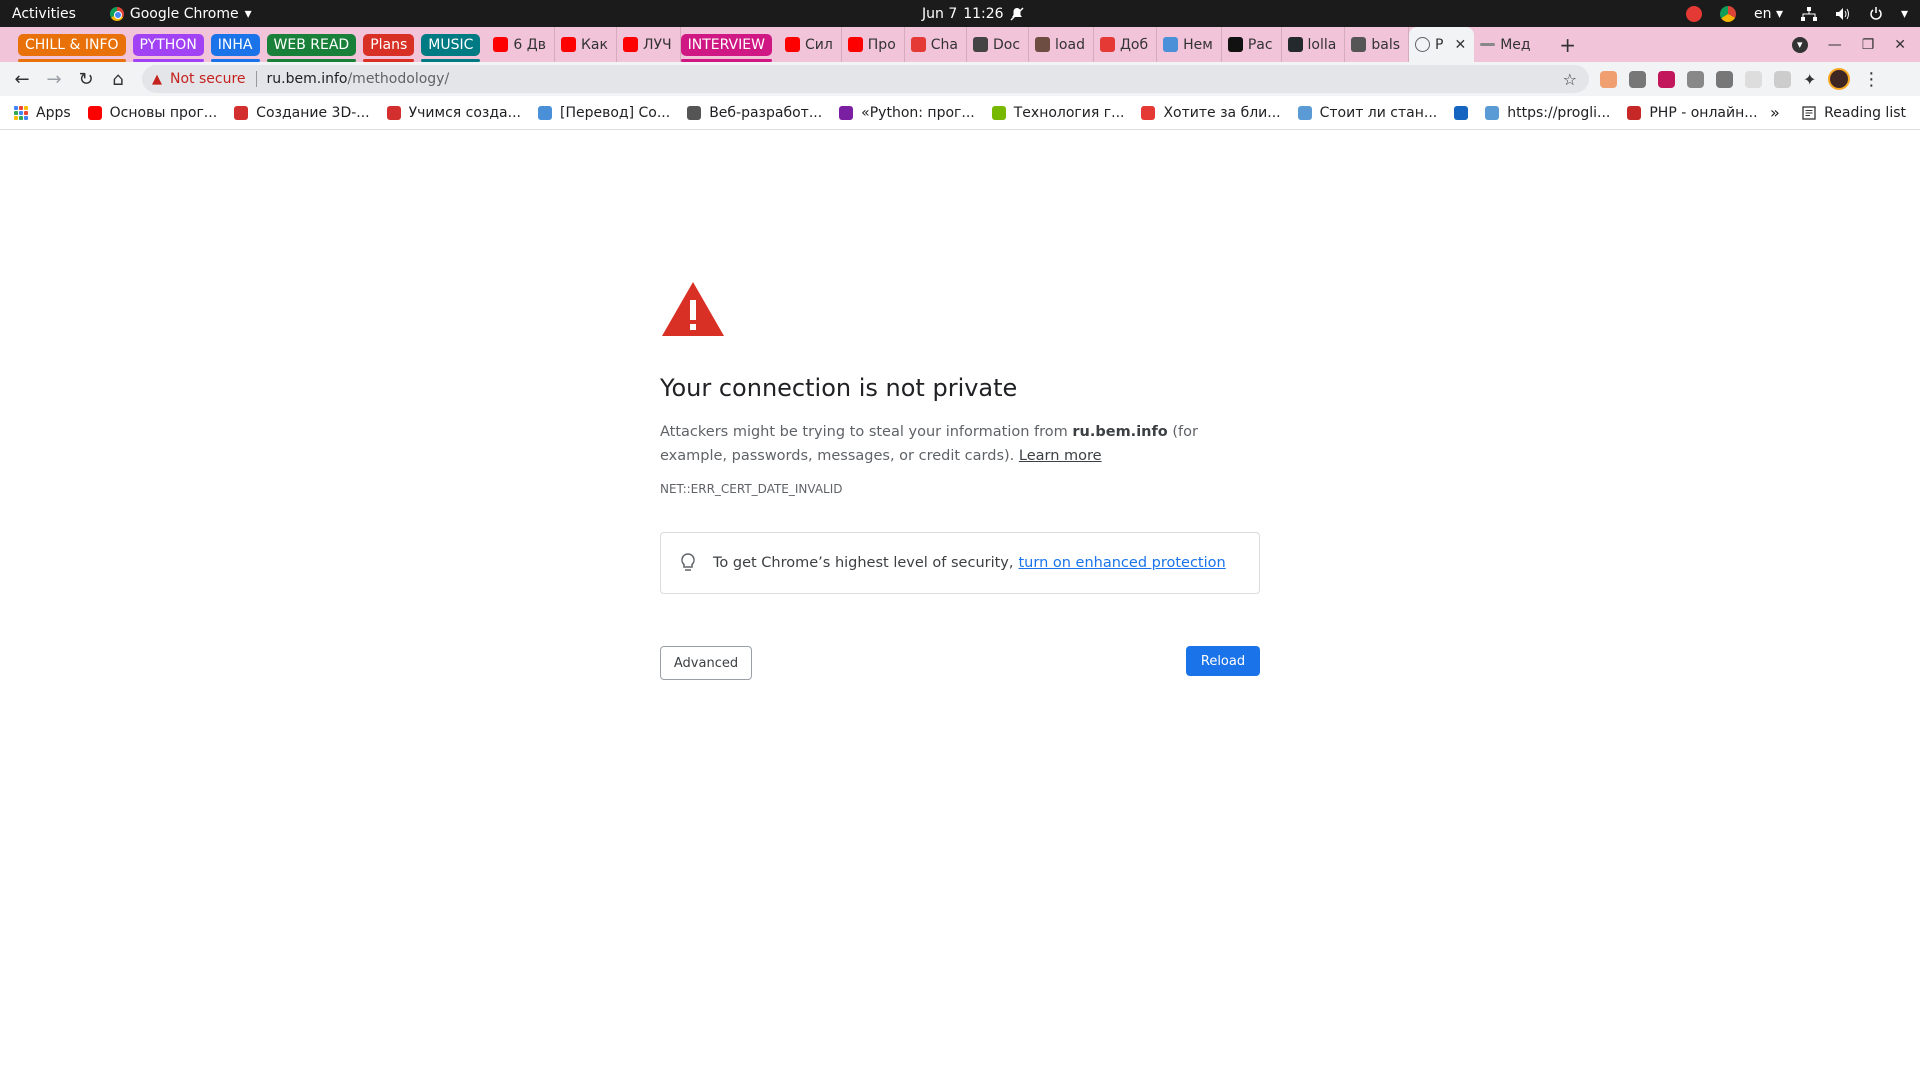  What do you see at coordinates (1122, 563) in the screenshot?
I see `enhanced-protection-link: turn on enhanced protection` at bounding box center [1122, 563].